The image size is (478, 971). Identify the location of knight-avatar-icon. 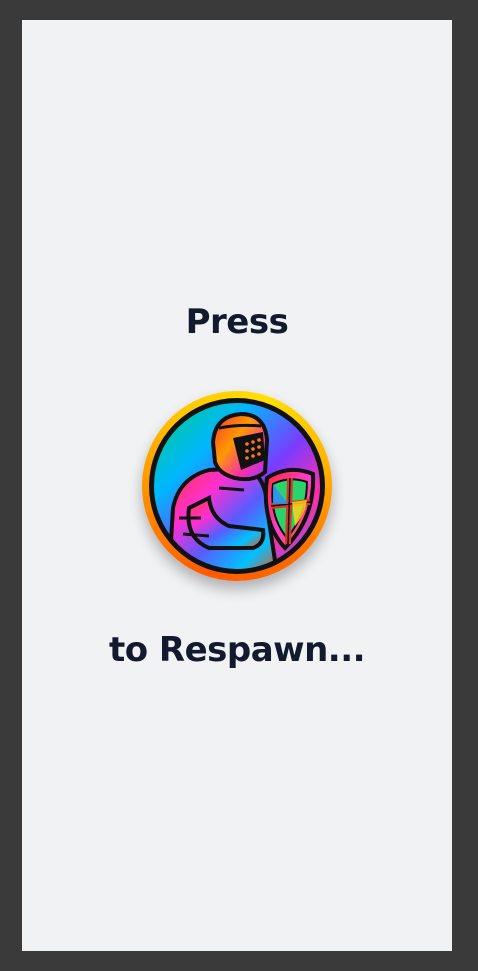
(237, 486).